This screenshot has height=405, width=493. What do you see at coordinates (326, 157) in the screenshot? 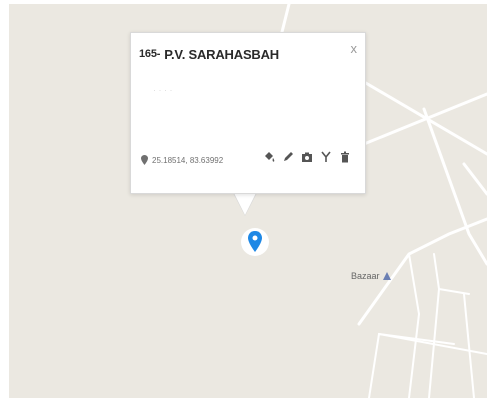
I see `fork-icon` at bounding box center [326, 157].